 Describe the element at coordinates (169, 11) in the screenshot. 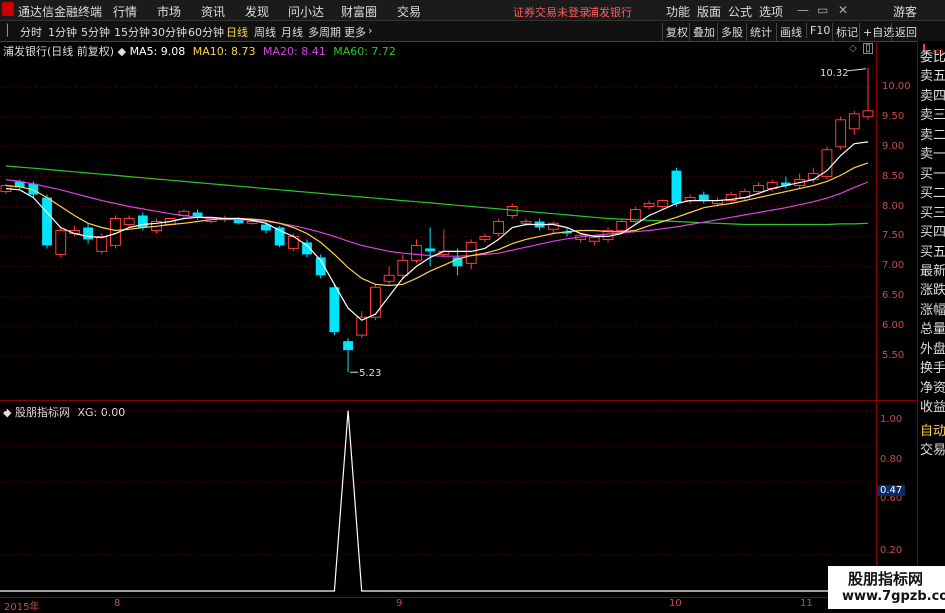

I see `menu-shichang: 市场` at that location.